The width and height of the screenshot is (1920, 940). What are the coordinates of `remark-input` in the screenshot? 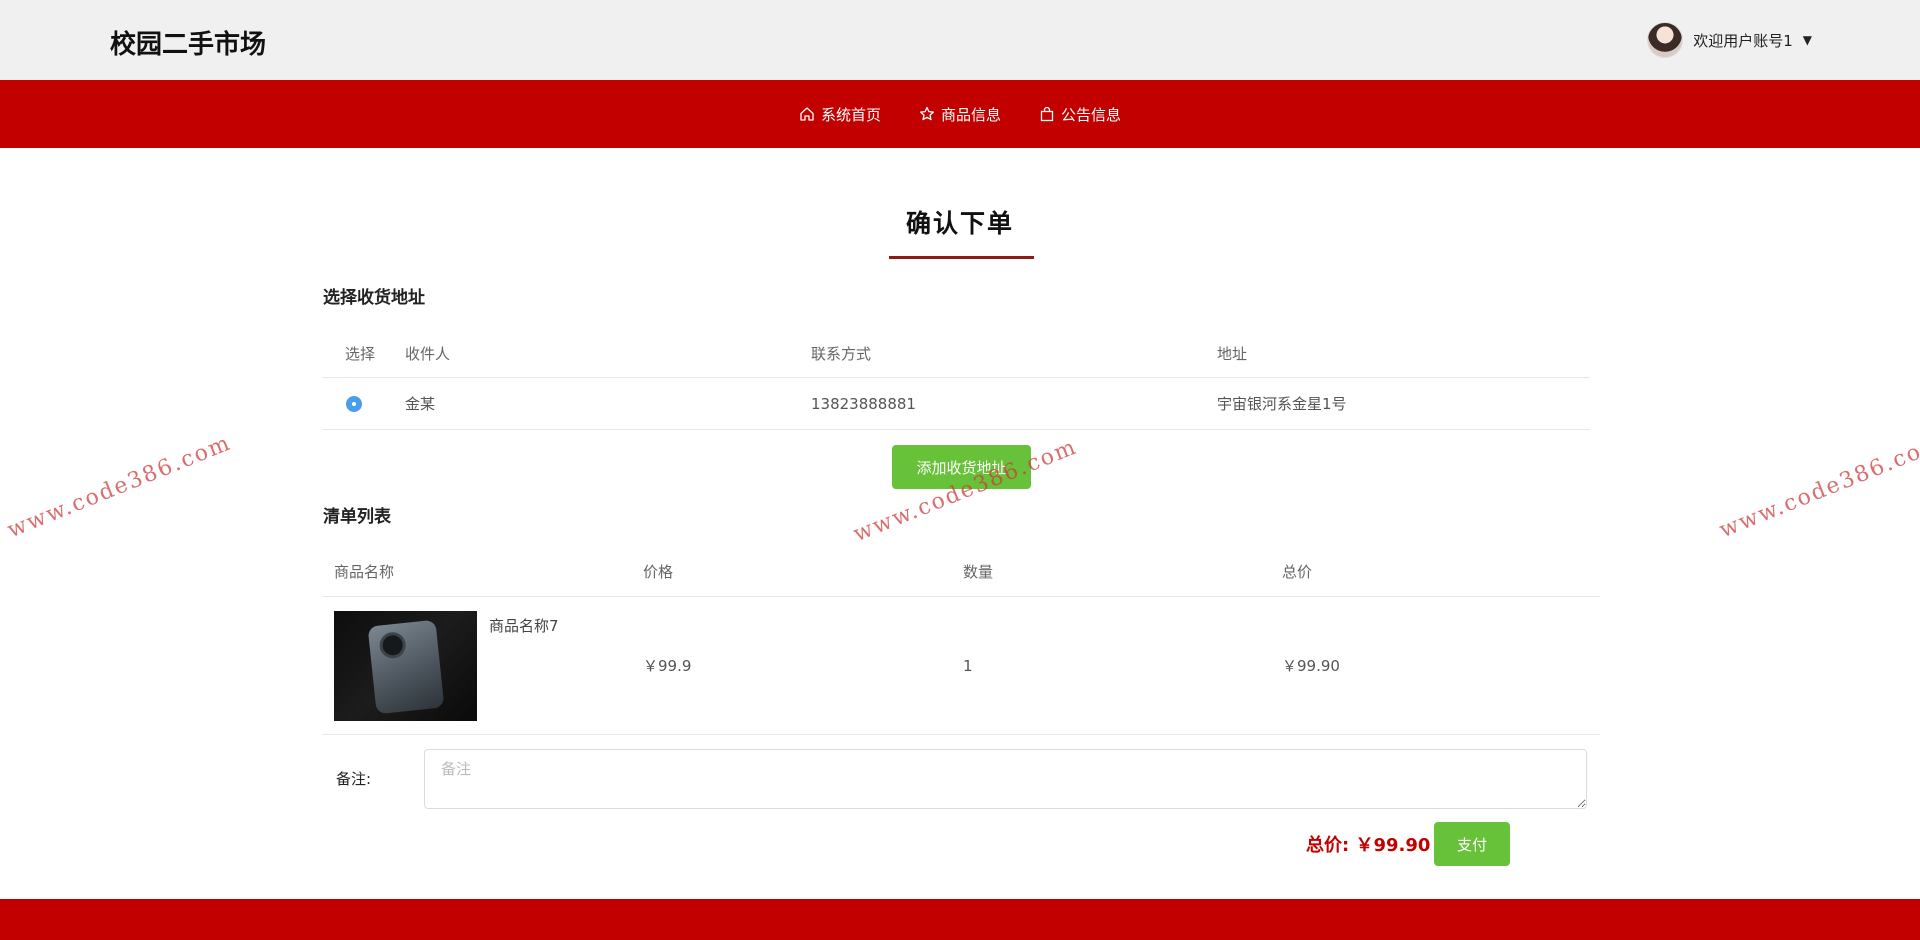 It's located at (1005, 779).